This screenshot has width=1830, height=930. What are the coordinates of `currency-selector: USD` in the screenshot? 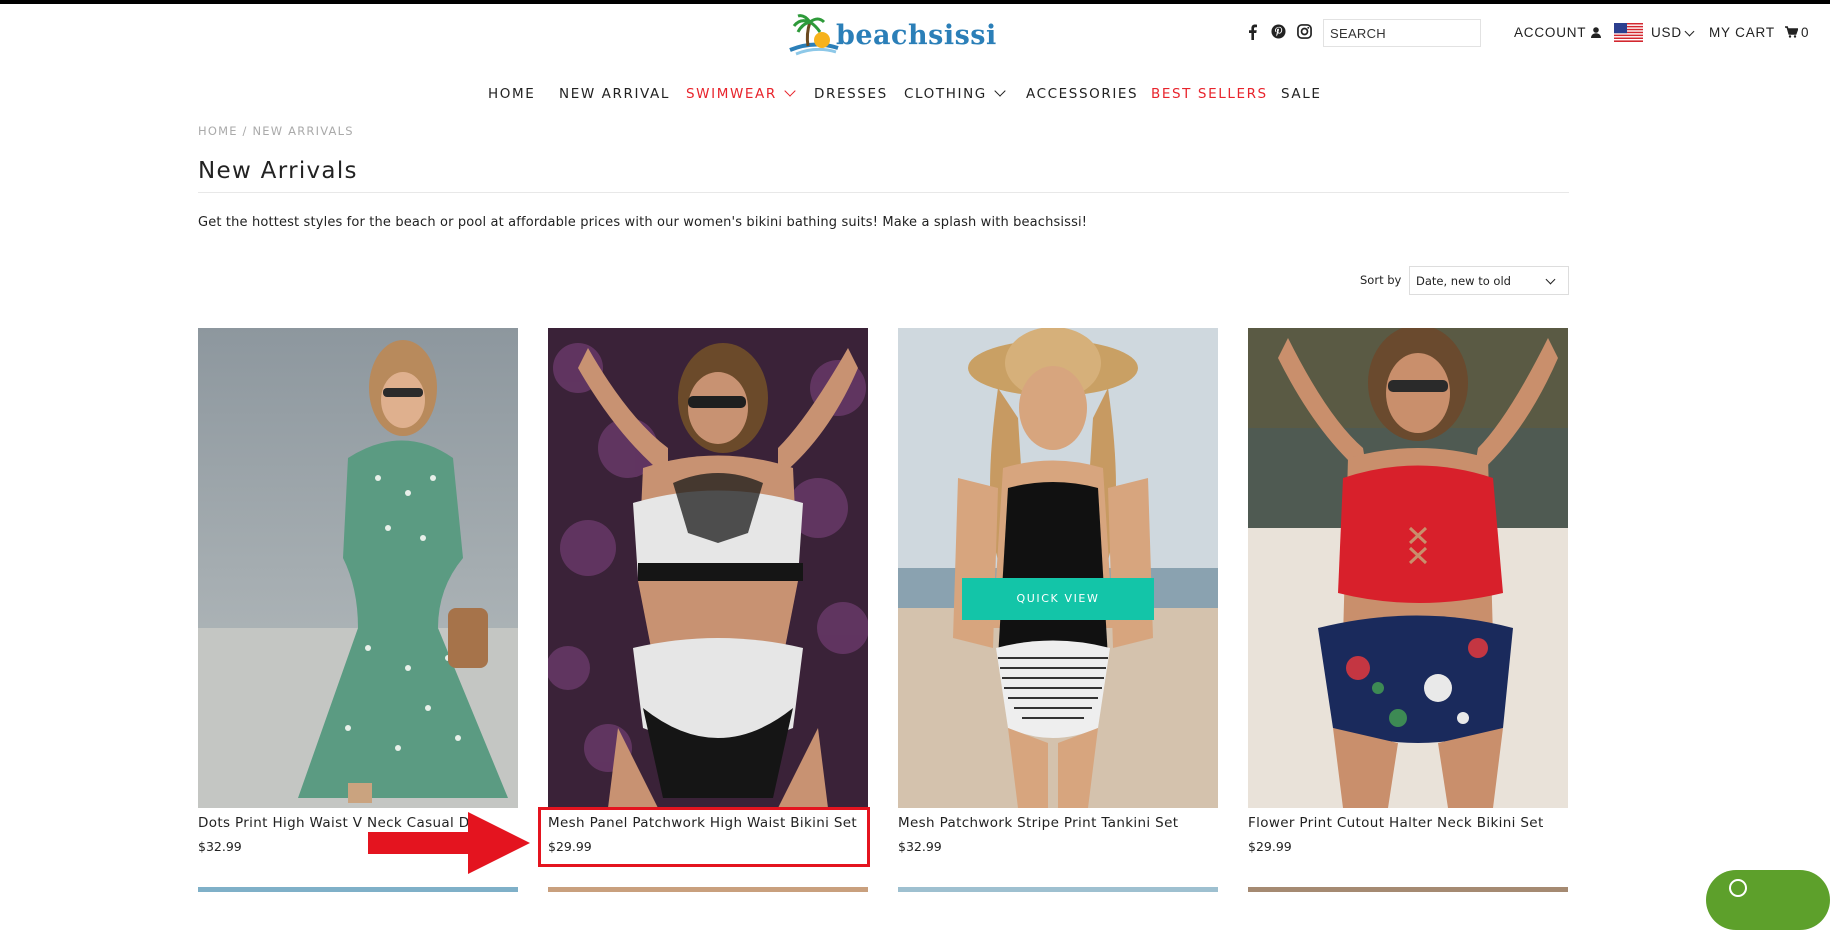 It's located at (1666, 32).